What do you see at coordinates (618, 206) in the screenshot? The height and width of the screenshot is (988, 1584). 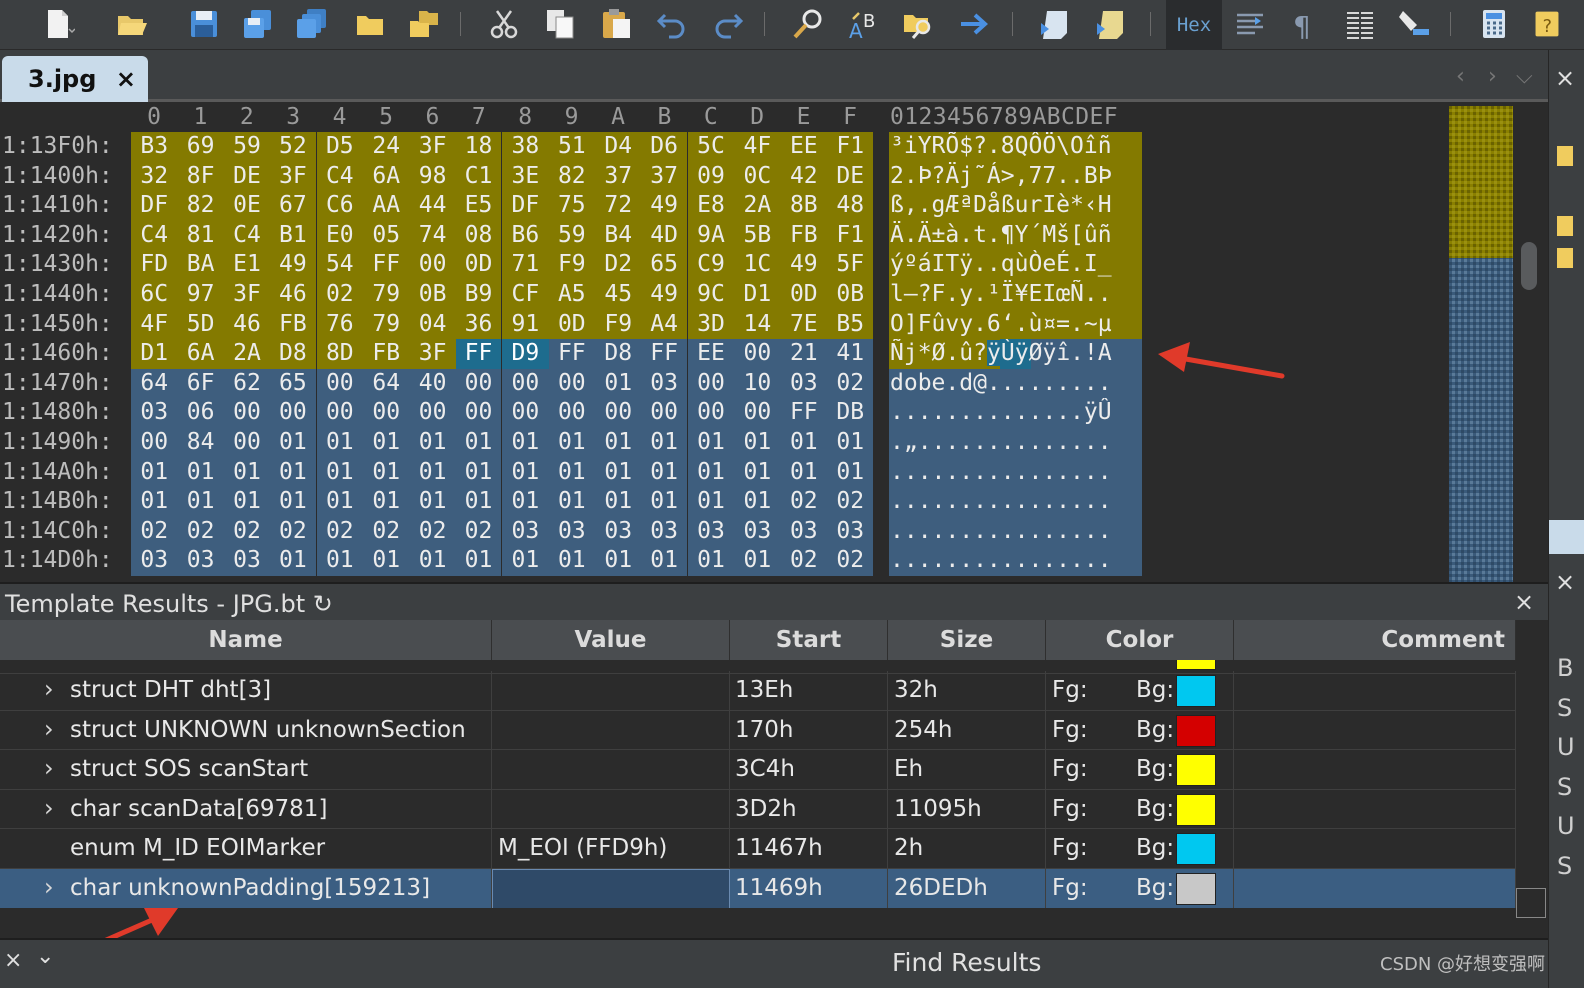 I see `hex-byte: 72` at bounding box center [618, 206].